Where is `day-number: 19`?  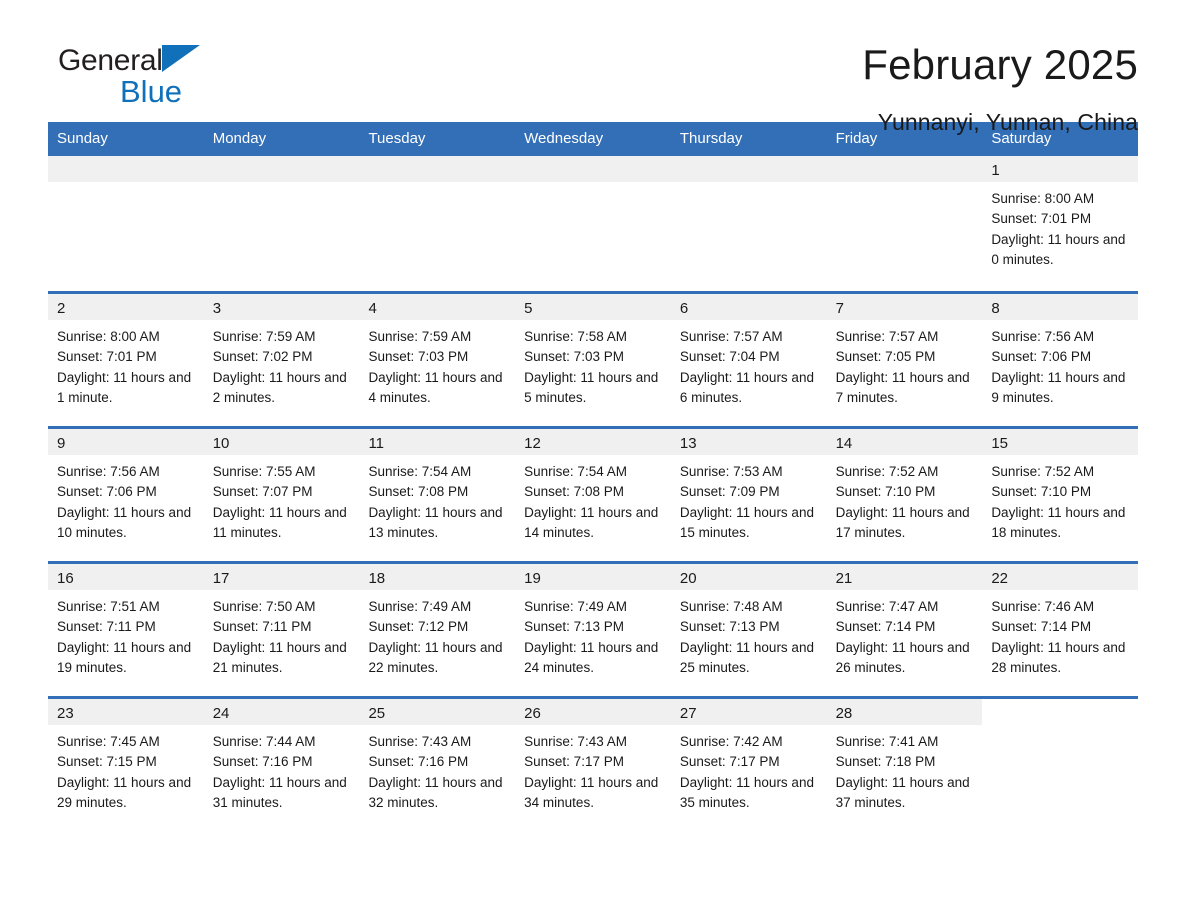
day-number: 19 is located at coordinates (593, 577).